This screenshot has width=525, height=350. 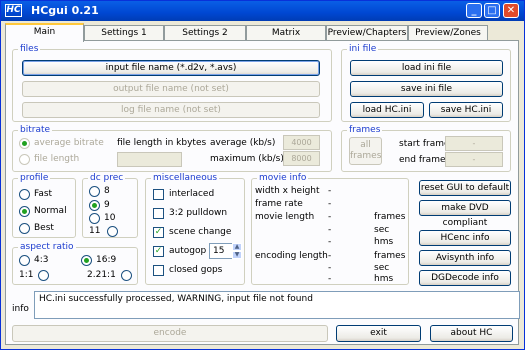 What do you see at coordinates (200, 232) in the screenshot?
I see `scene-change-label: scene change` at bounding box center [200, 232].